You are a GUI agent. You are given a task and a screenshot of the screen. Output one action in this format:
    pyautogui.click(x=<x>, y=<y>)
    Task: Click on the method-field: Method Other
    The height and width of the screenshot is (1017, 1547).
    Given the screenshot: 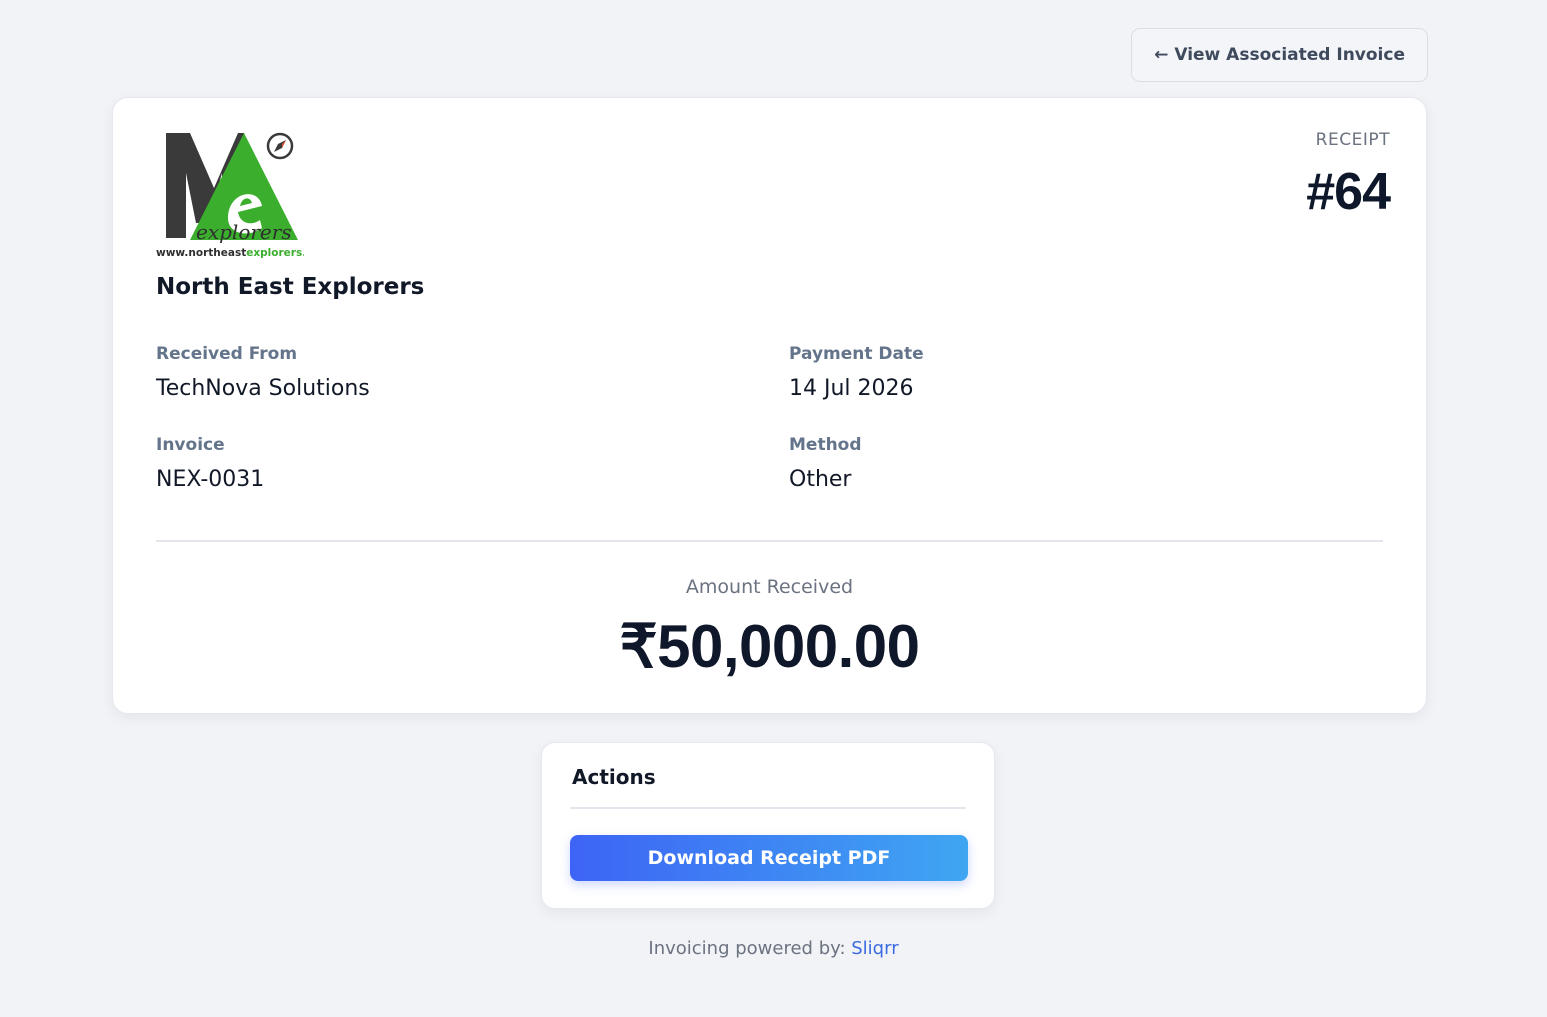 What is the action you would take?
    pyautogui.click(x=1086, y=463)
    